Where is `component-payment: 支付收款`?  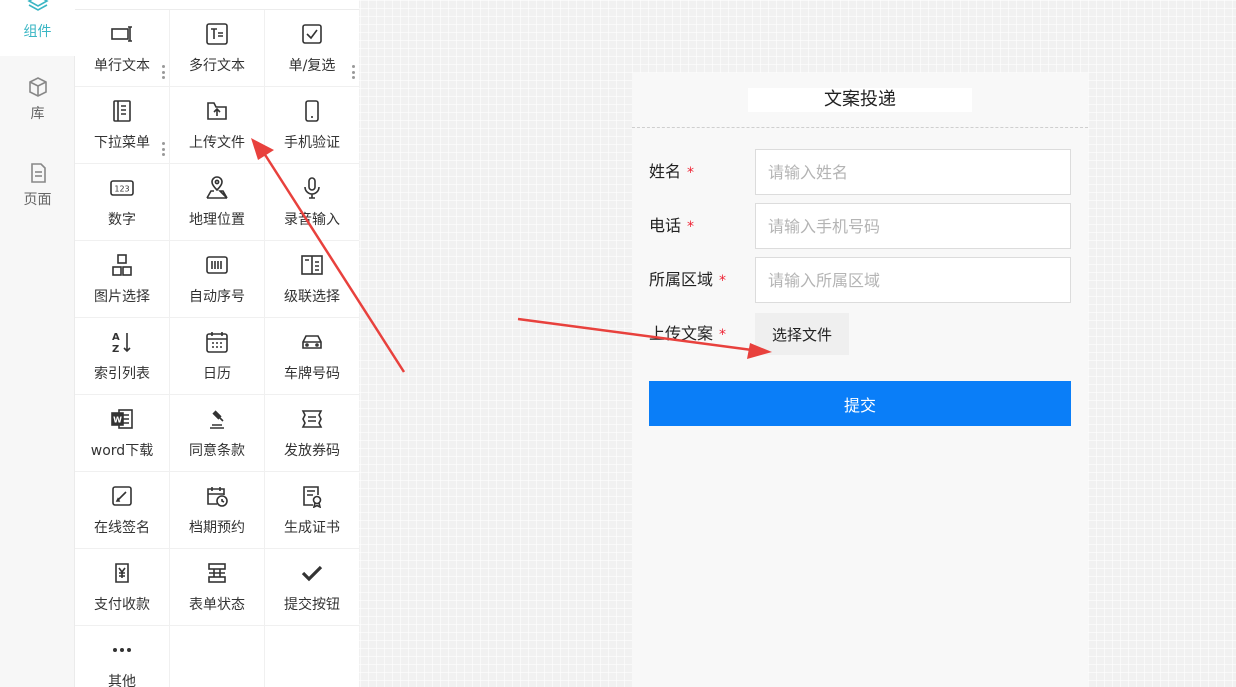
component-payment: 支付收款 is located at coordinates (122, 587).